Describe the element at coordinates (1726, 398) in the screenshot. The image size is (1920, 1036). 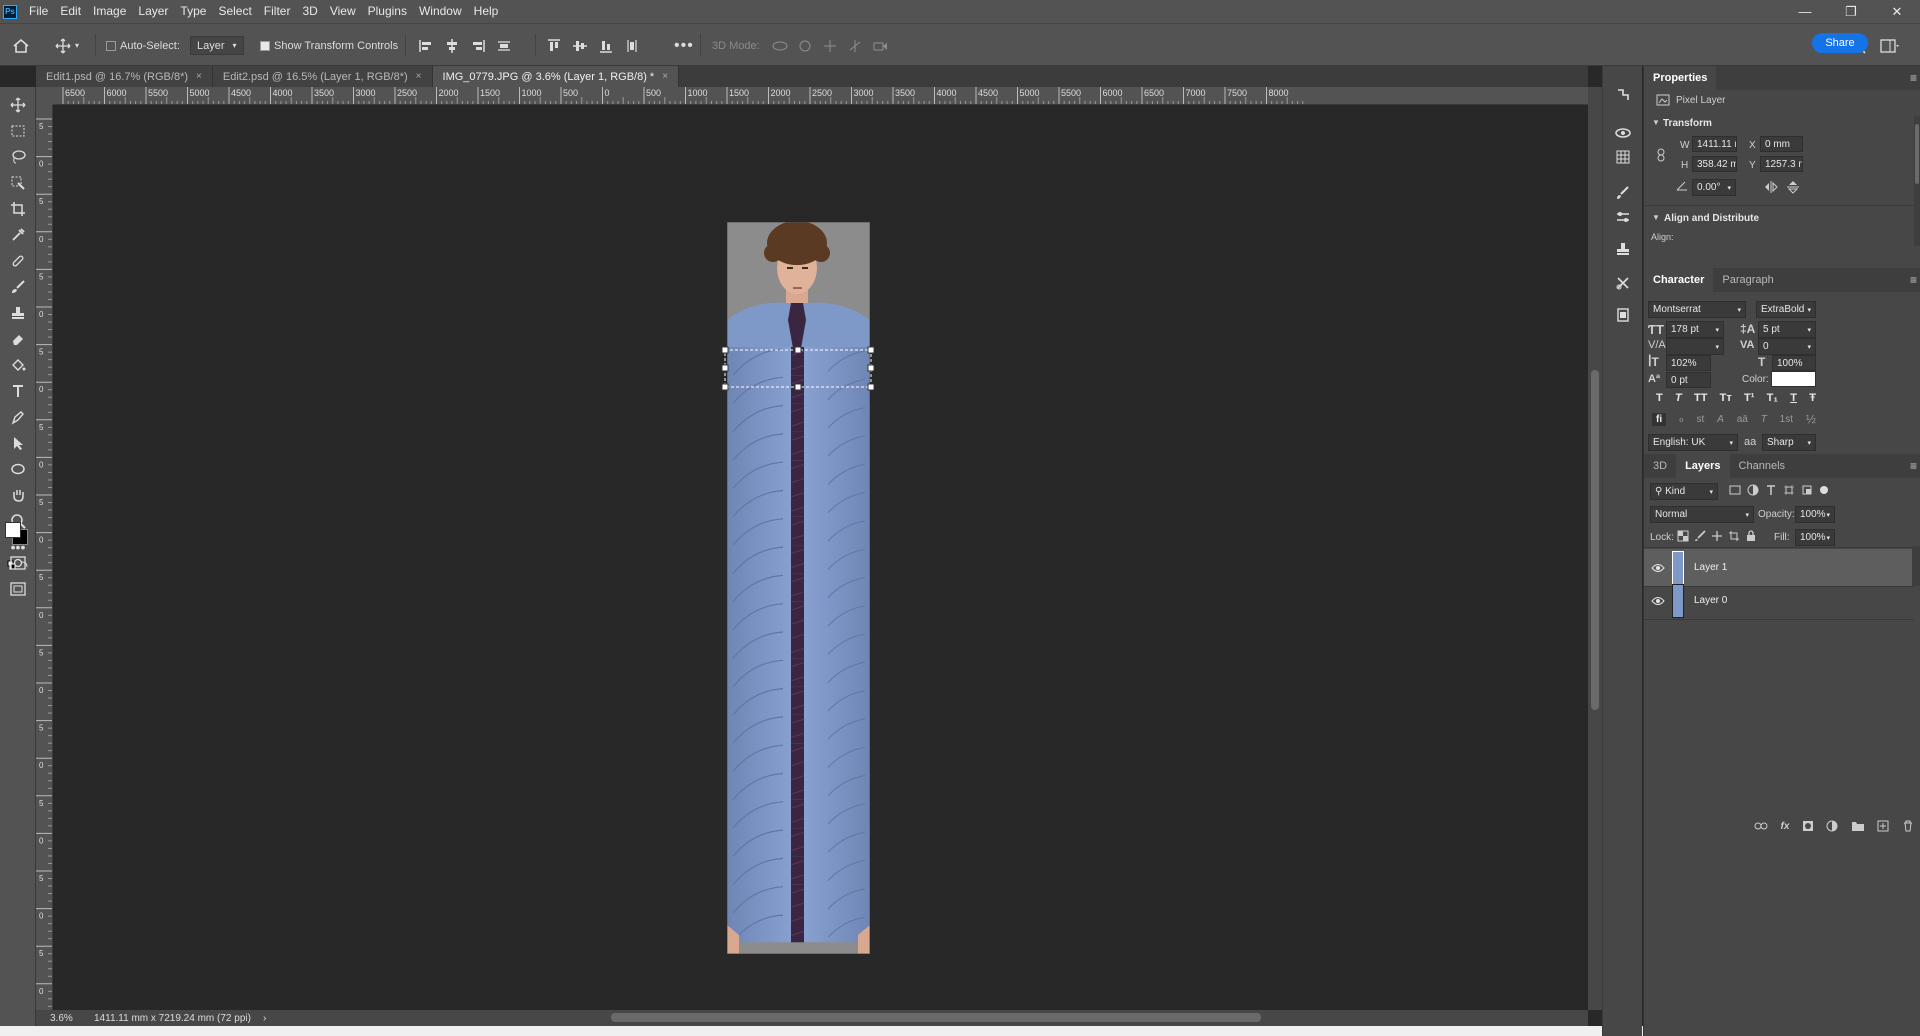
I see `small-caps-button: Tт` at that location.